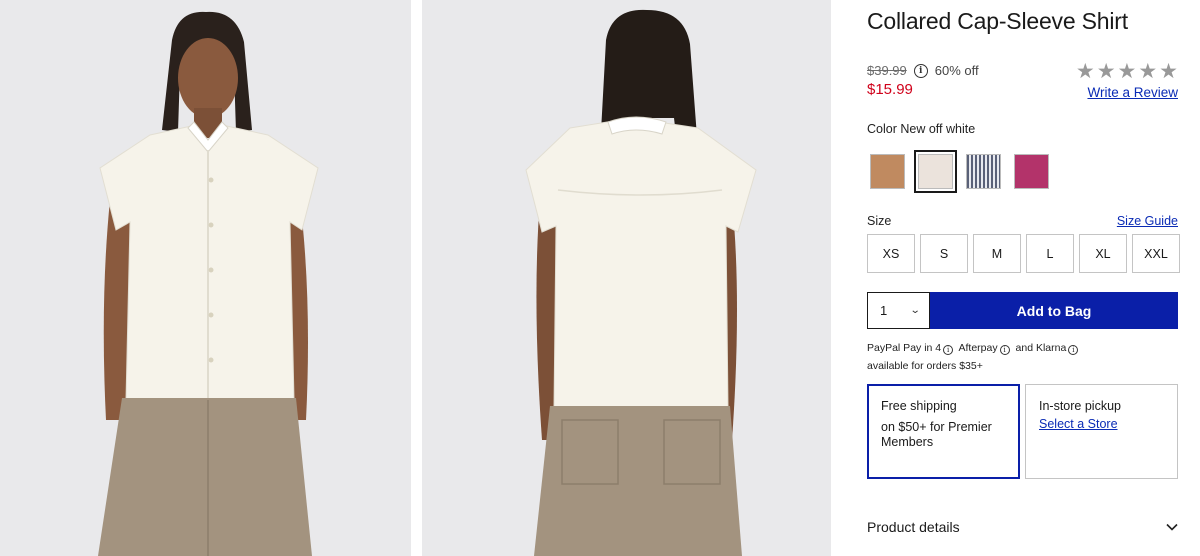 This screenshot has height=556, width=1200. I want to click on size-option-xl: XL, so click(1103, 253).